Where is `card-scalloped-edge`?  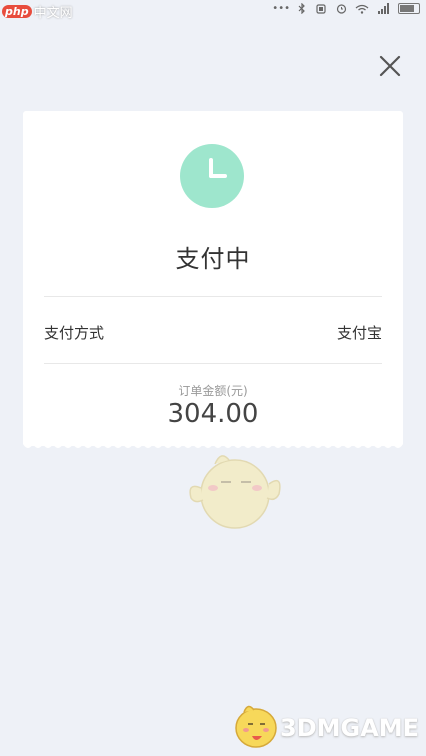 card-scalloped-edge is located at coordinates (213, 444).